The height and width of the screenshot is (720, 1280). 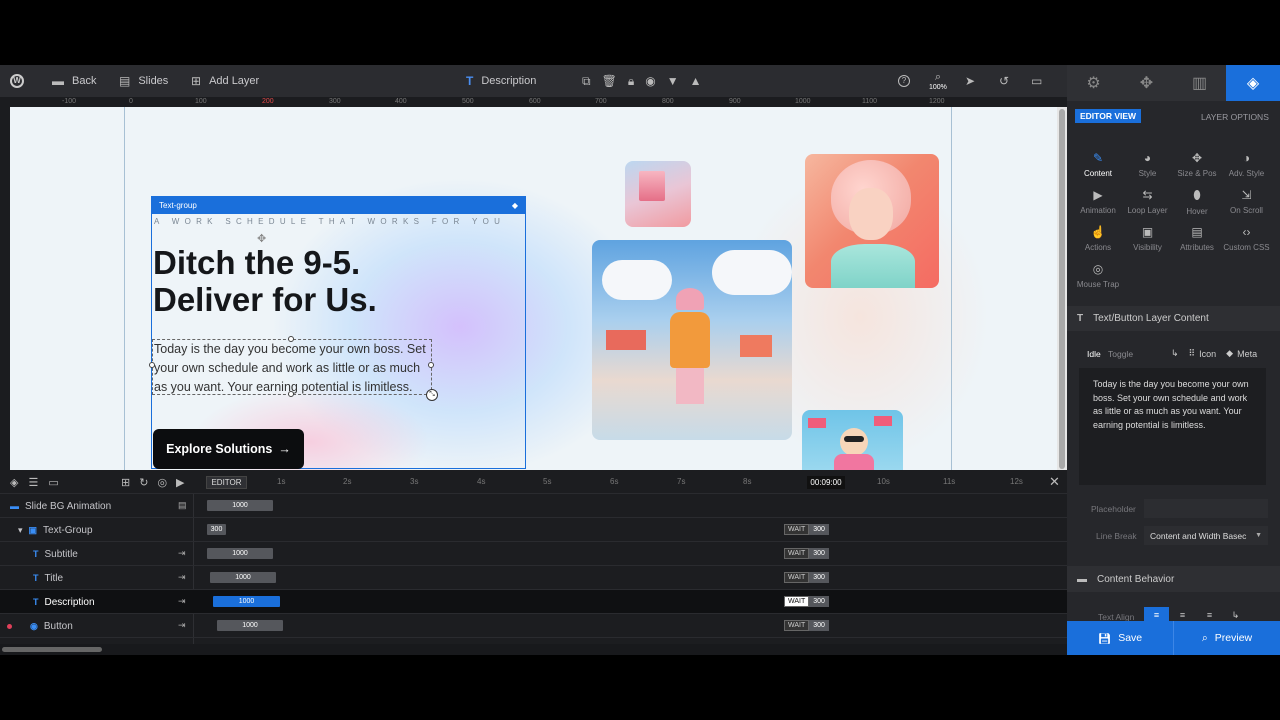 I want to click on timeline-row: ▬ Slide BG Animation ▤ 1000, so click(x=533, y=506).